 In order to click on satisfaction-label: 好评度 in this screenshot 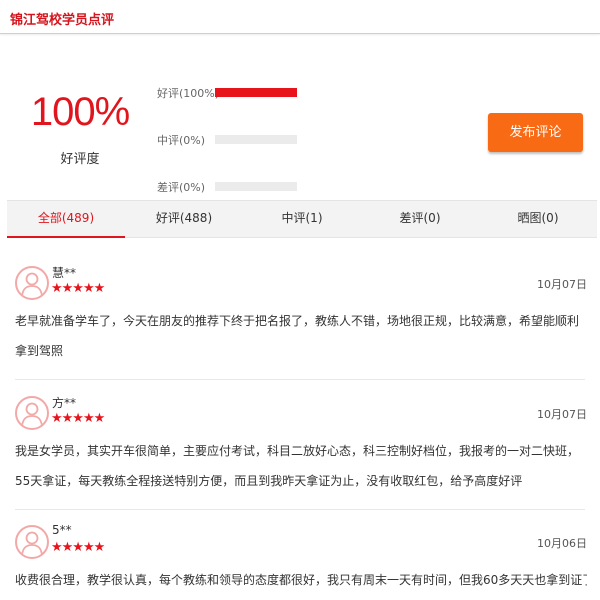, I will do `click(80, 159)`.